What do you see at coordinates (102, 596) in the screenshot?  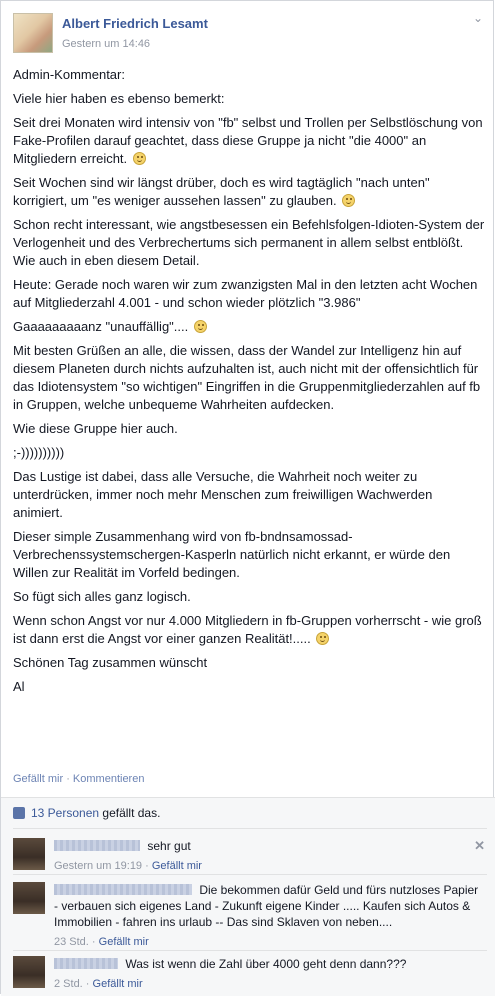 I see `post-paragraph: So fügt sich alles ganz logisch.` at bounding box center [102, 596].